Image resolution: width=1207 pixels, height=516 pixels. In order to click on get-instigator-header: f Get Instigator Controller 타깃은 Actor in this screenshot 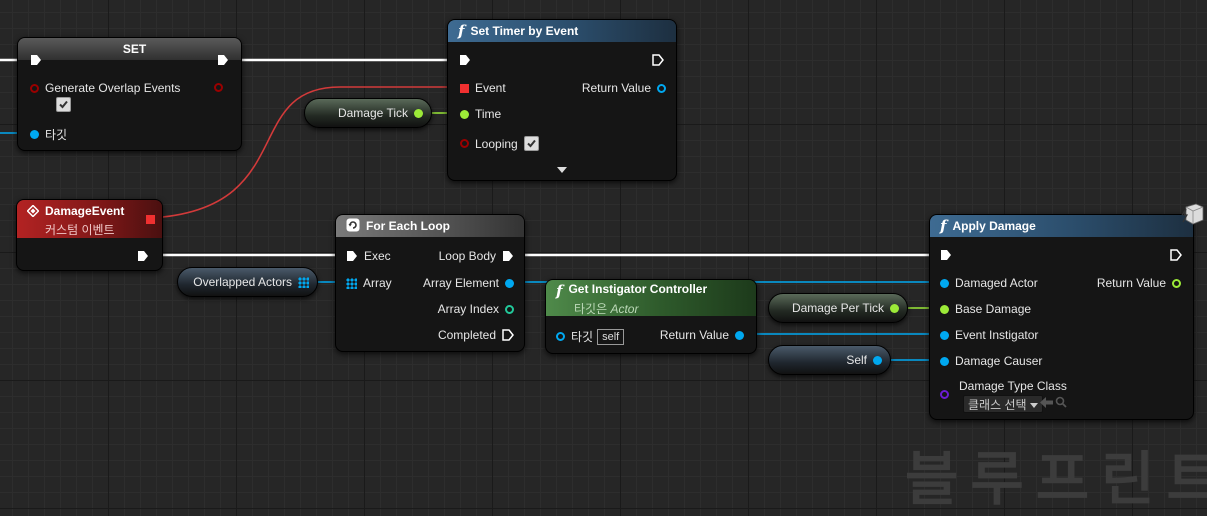, I will do `click(651, 298)`.